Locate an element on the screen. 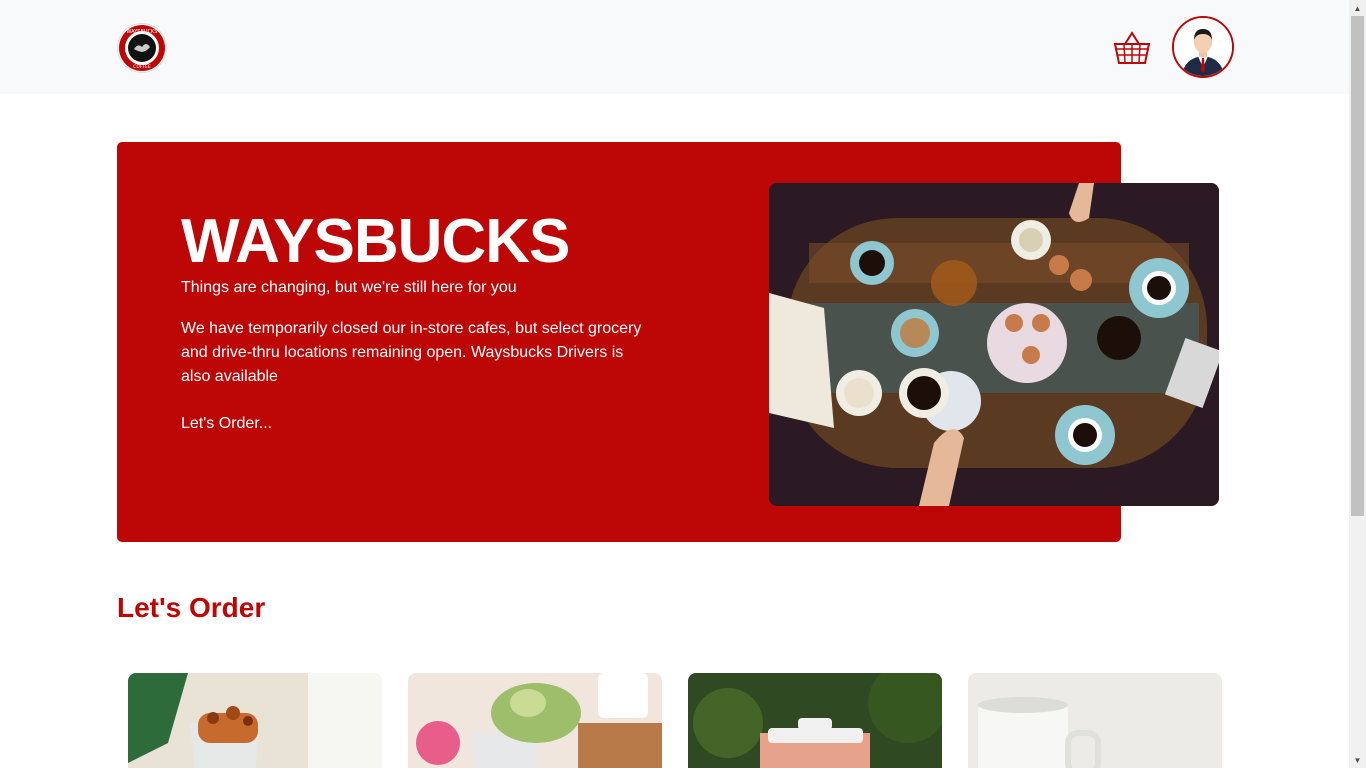 The width and height of the screenshot is (1366, 768). basket-icon is located at coordinates (1132, 48).